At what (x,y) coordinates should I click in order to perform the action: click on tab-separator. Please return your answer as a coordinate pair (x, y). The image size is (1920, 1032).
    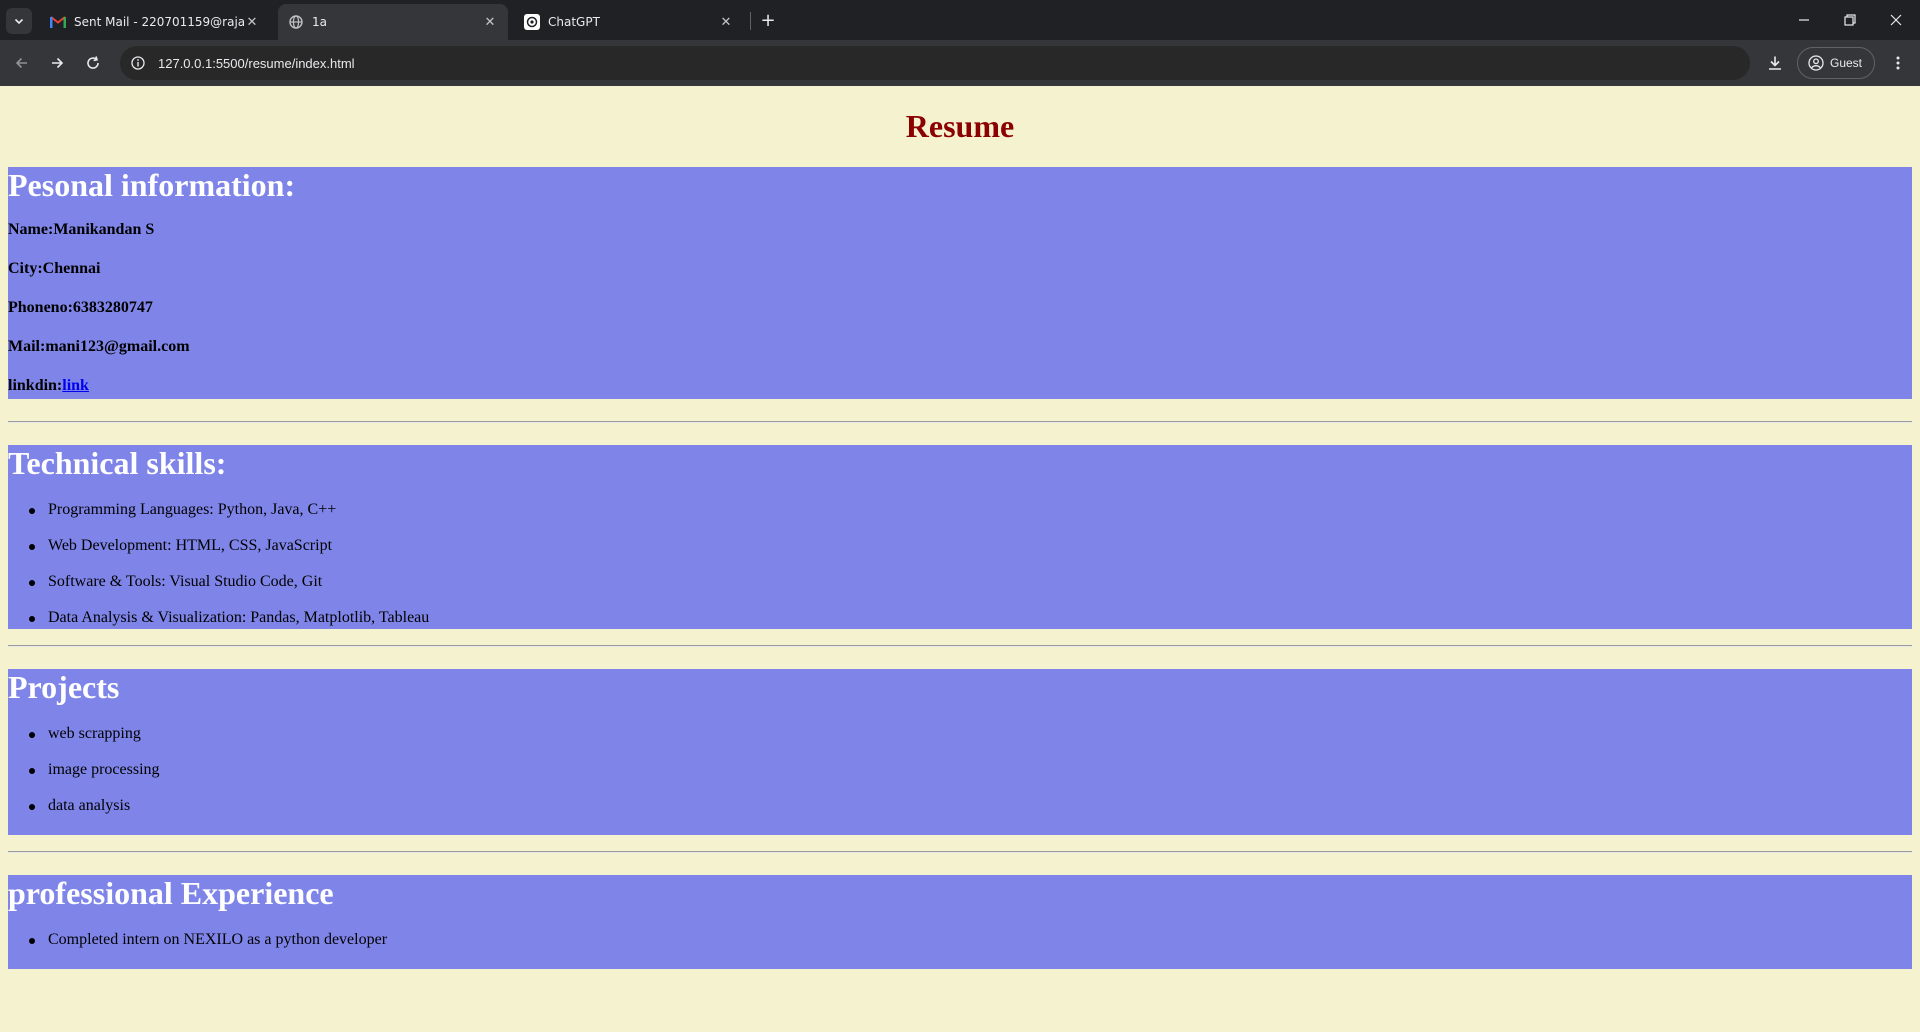
    Looking at the image, I should click on (750, 21).